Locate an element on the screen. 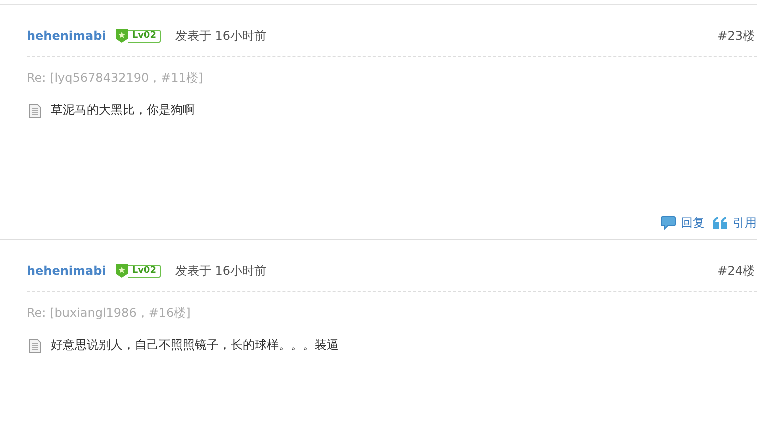 This screenshot has height=427, width=781. quote-icon is located at coordinates (720, 223).